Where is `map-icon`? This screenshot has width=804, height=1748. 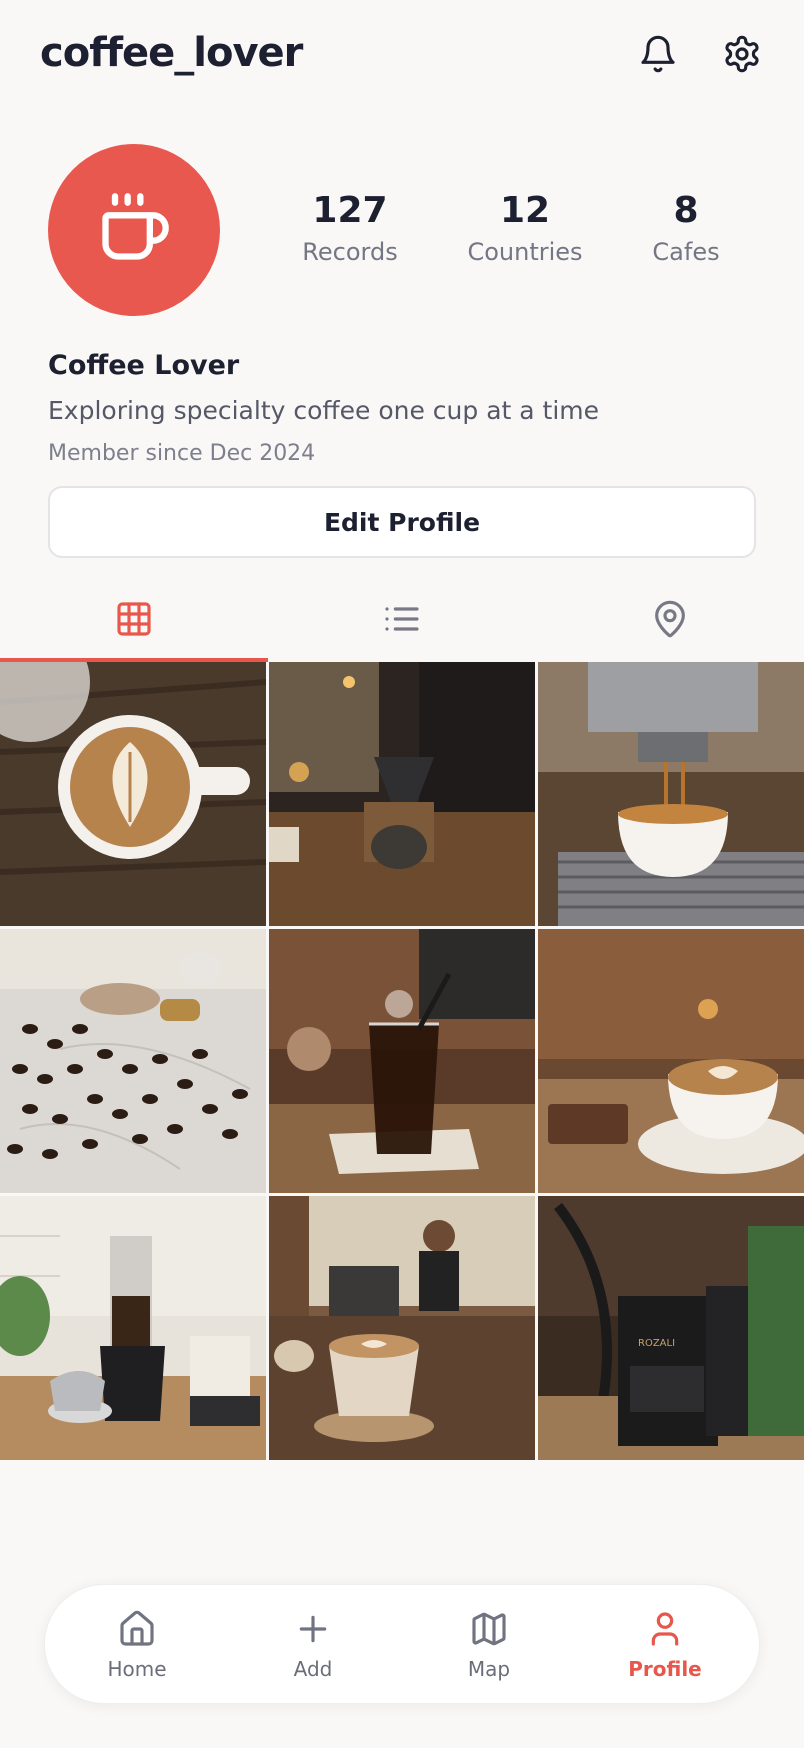 map-icon is located at coordinates (489, 1629).